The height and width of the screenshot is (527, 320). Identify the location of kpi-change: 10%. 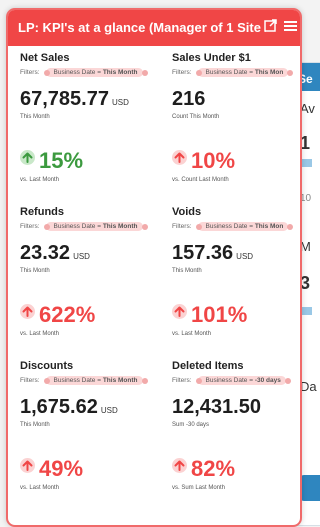
(203, 161).